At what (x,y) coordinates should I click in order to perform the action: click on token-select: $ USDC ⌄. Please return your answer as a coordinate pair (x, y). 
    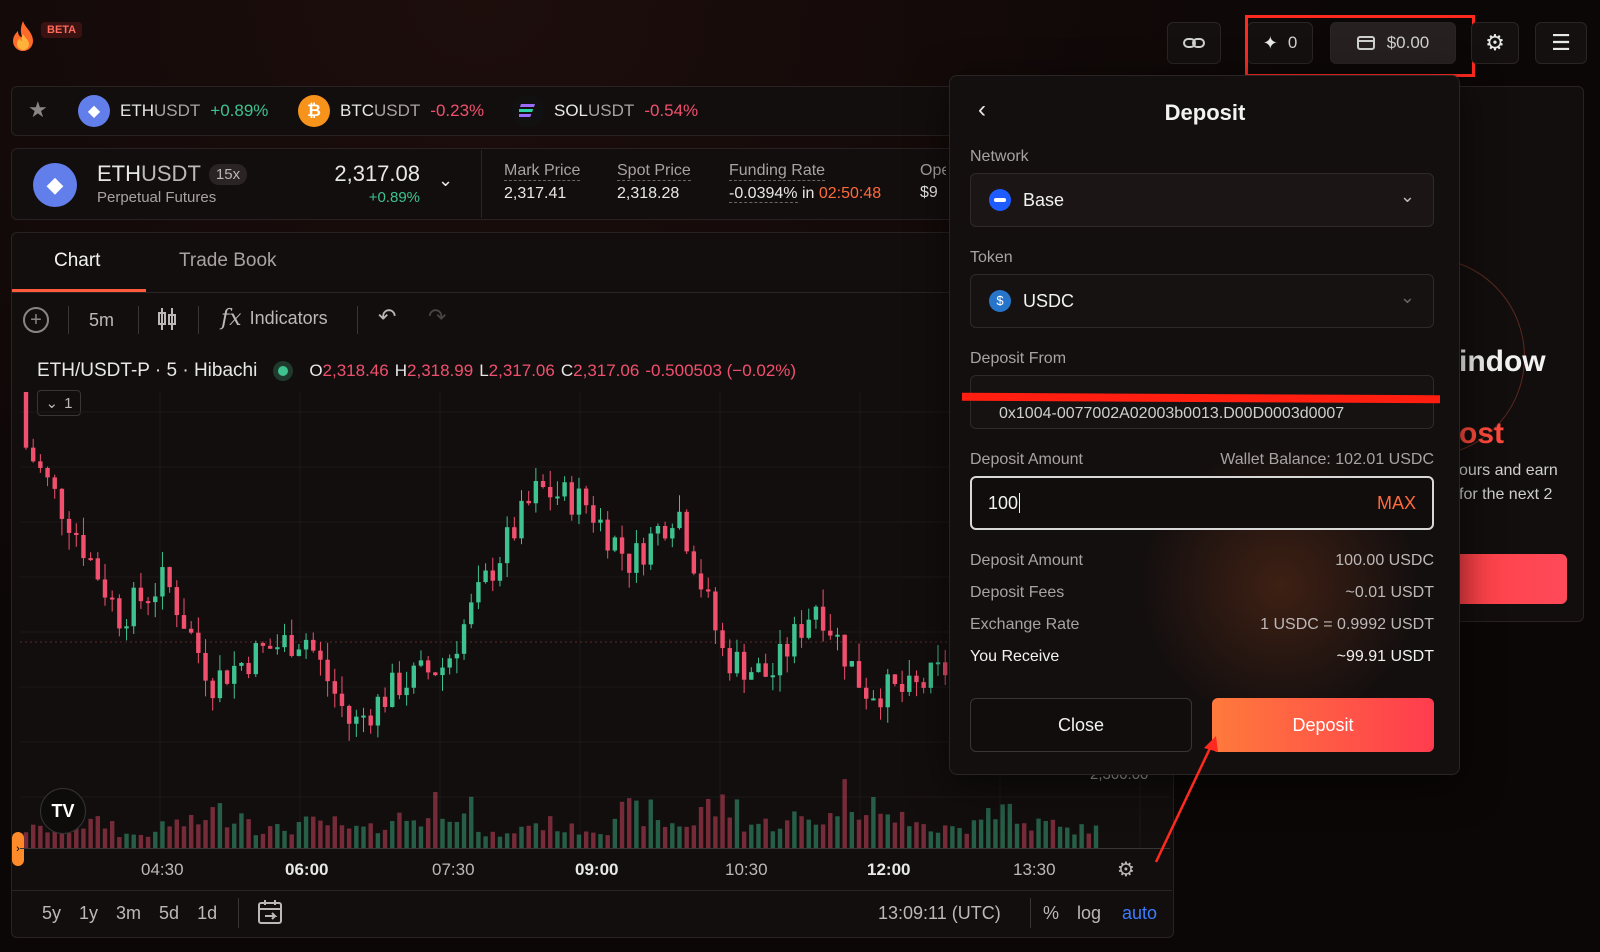
    Looking at the image, I should click on (1202, 301).